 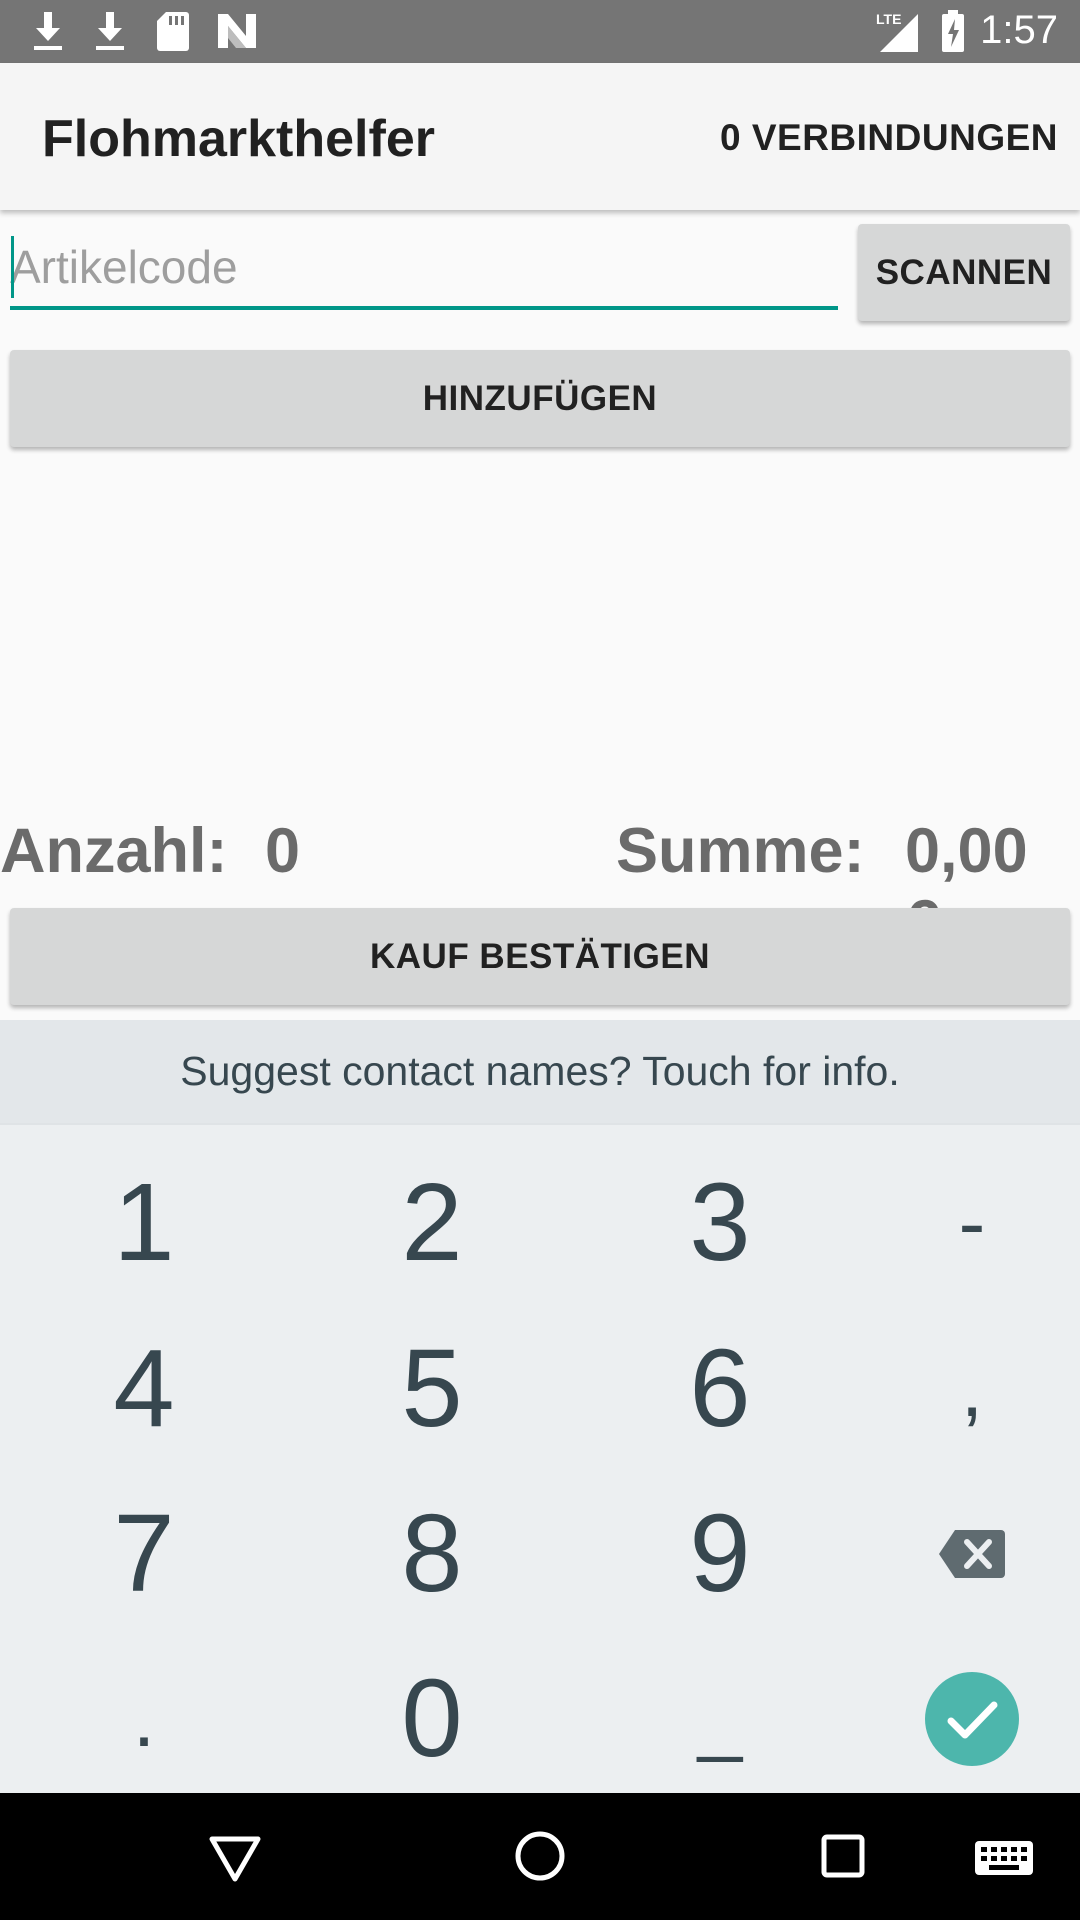 I want to click on battery-charging-icon, so click(x=953, y=31).